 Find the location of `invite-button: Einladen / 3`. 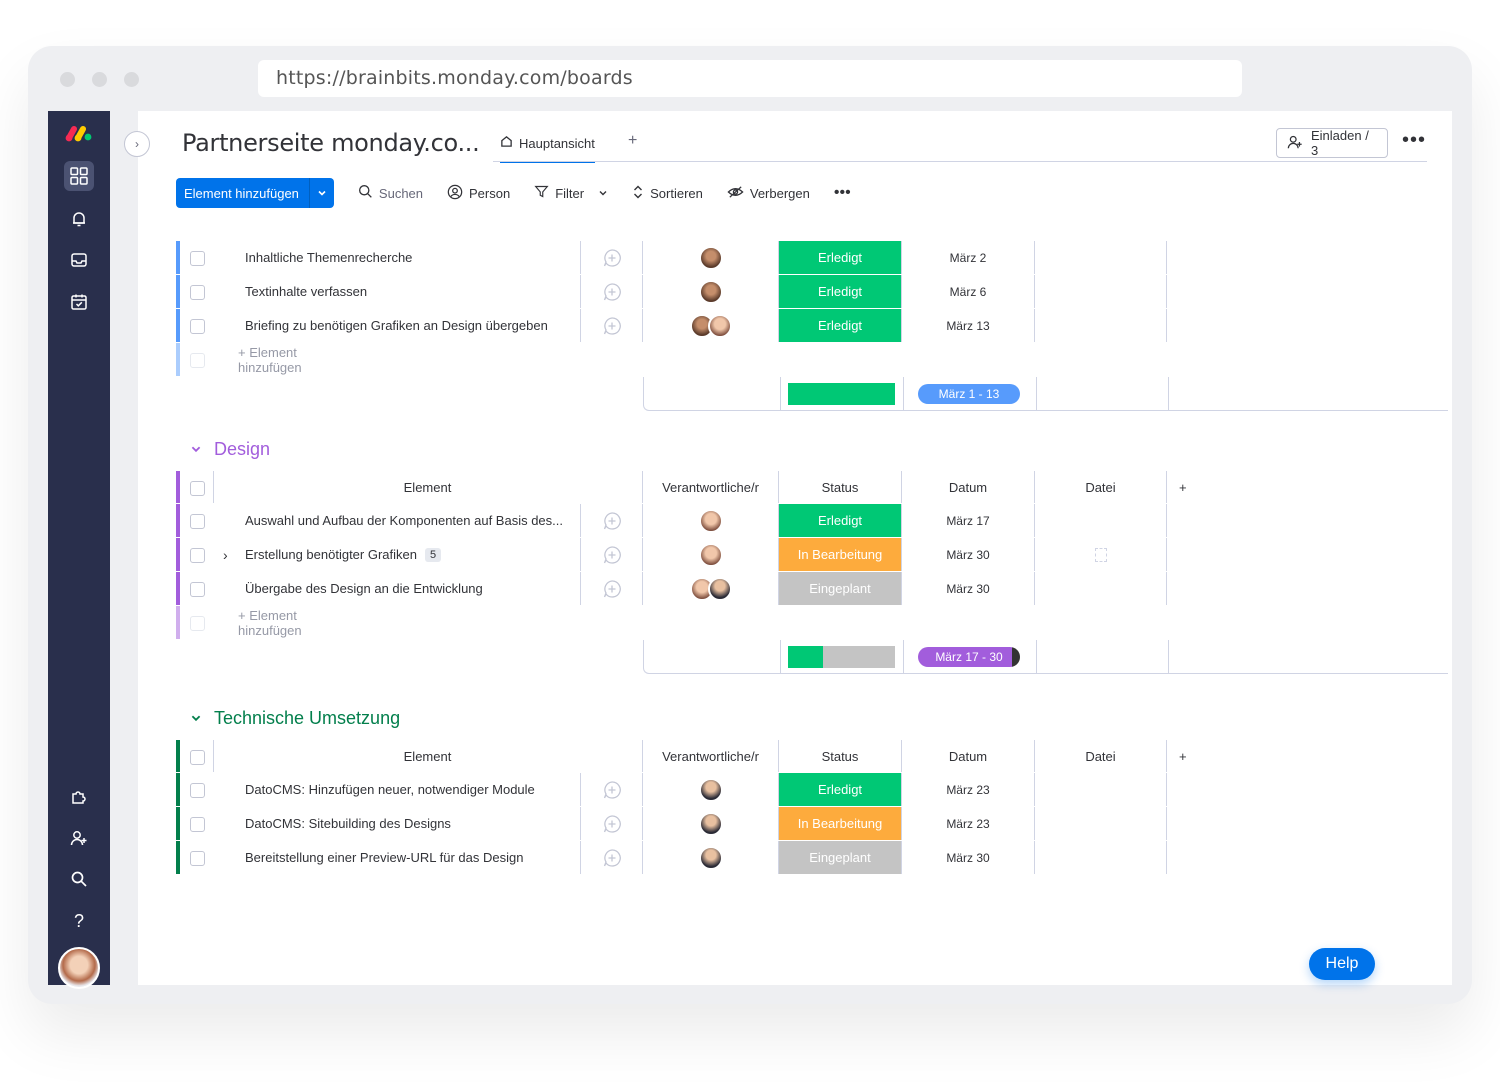

invite-button: Einladen / 3 is located at coordinates (1332, 143).